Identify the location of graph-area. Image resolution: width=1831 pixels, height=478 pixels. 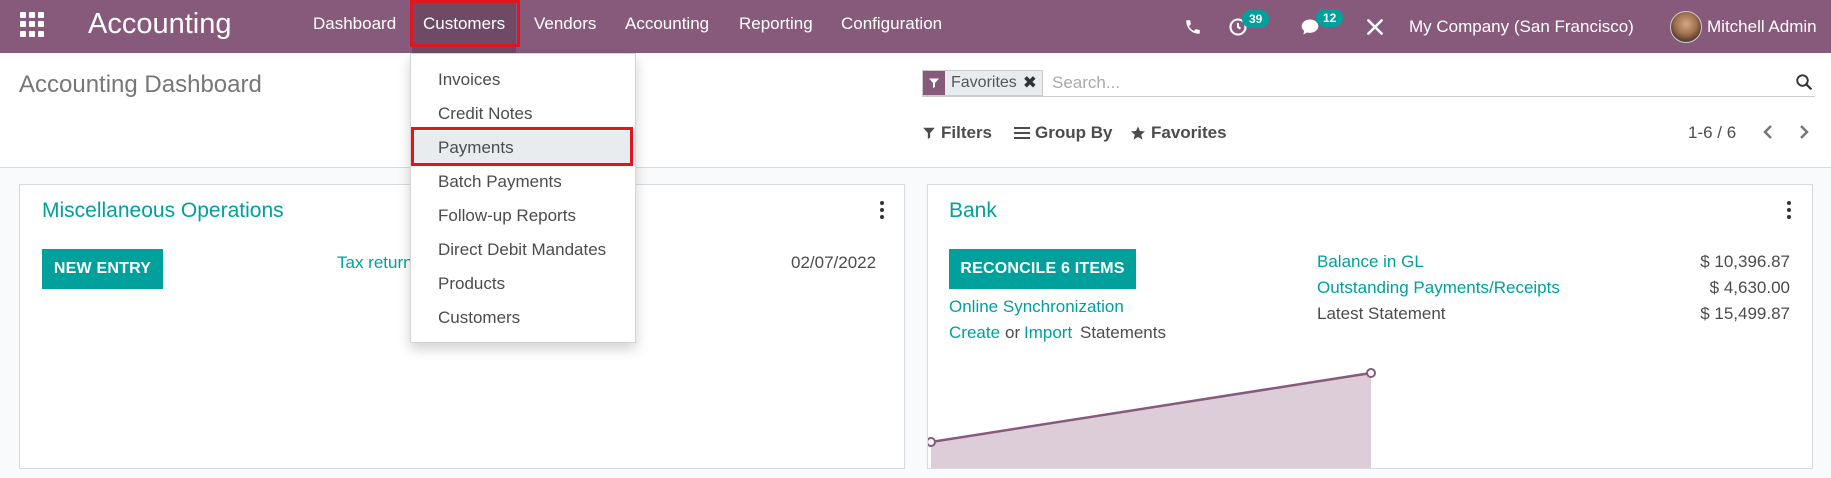
(1151, 420).